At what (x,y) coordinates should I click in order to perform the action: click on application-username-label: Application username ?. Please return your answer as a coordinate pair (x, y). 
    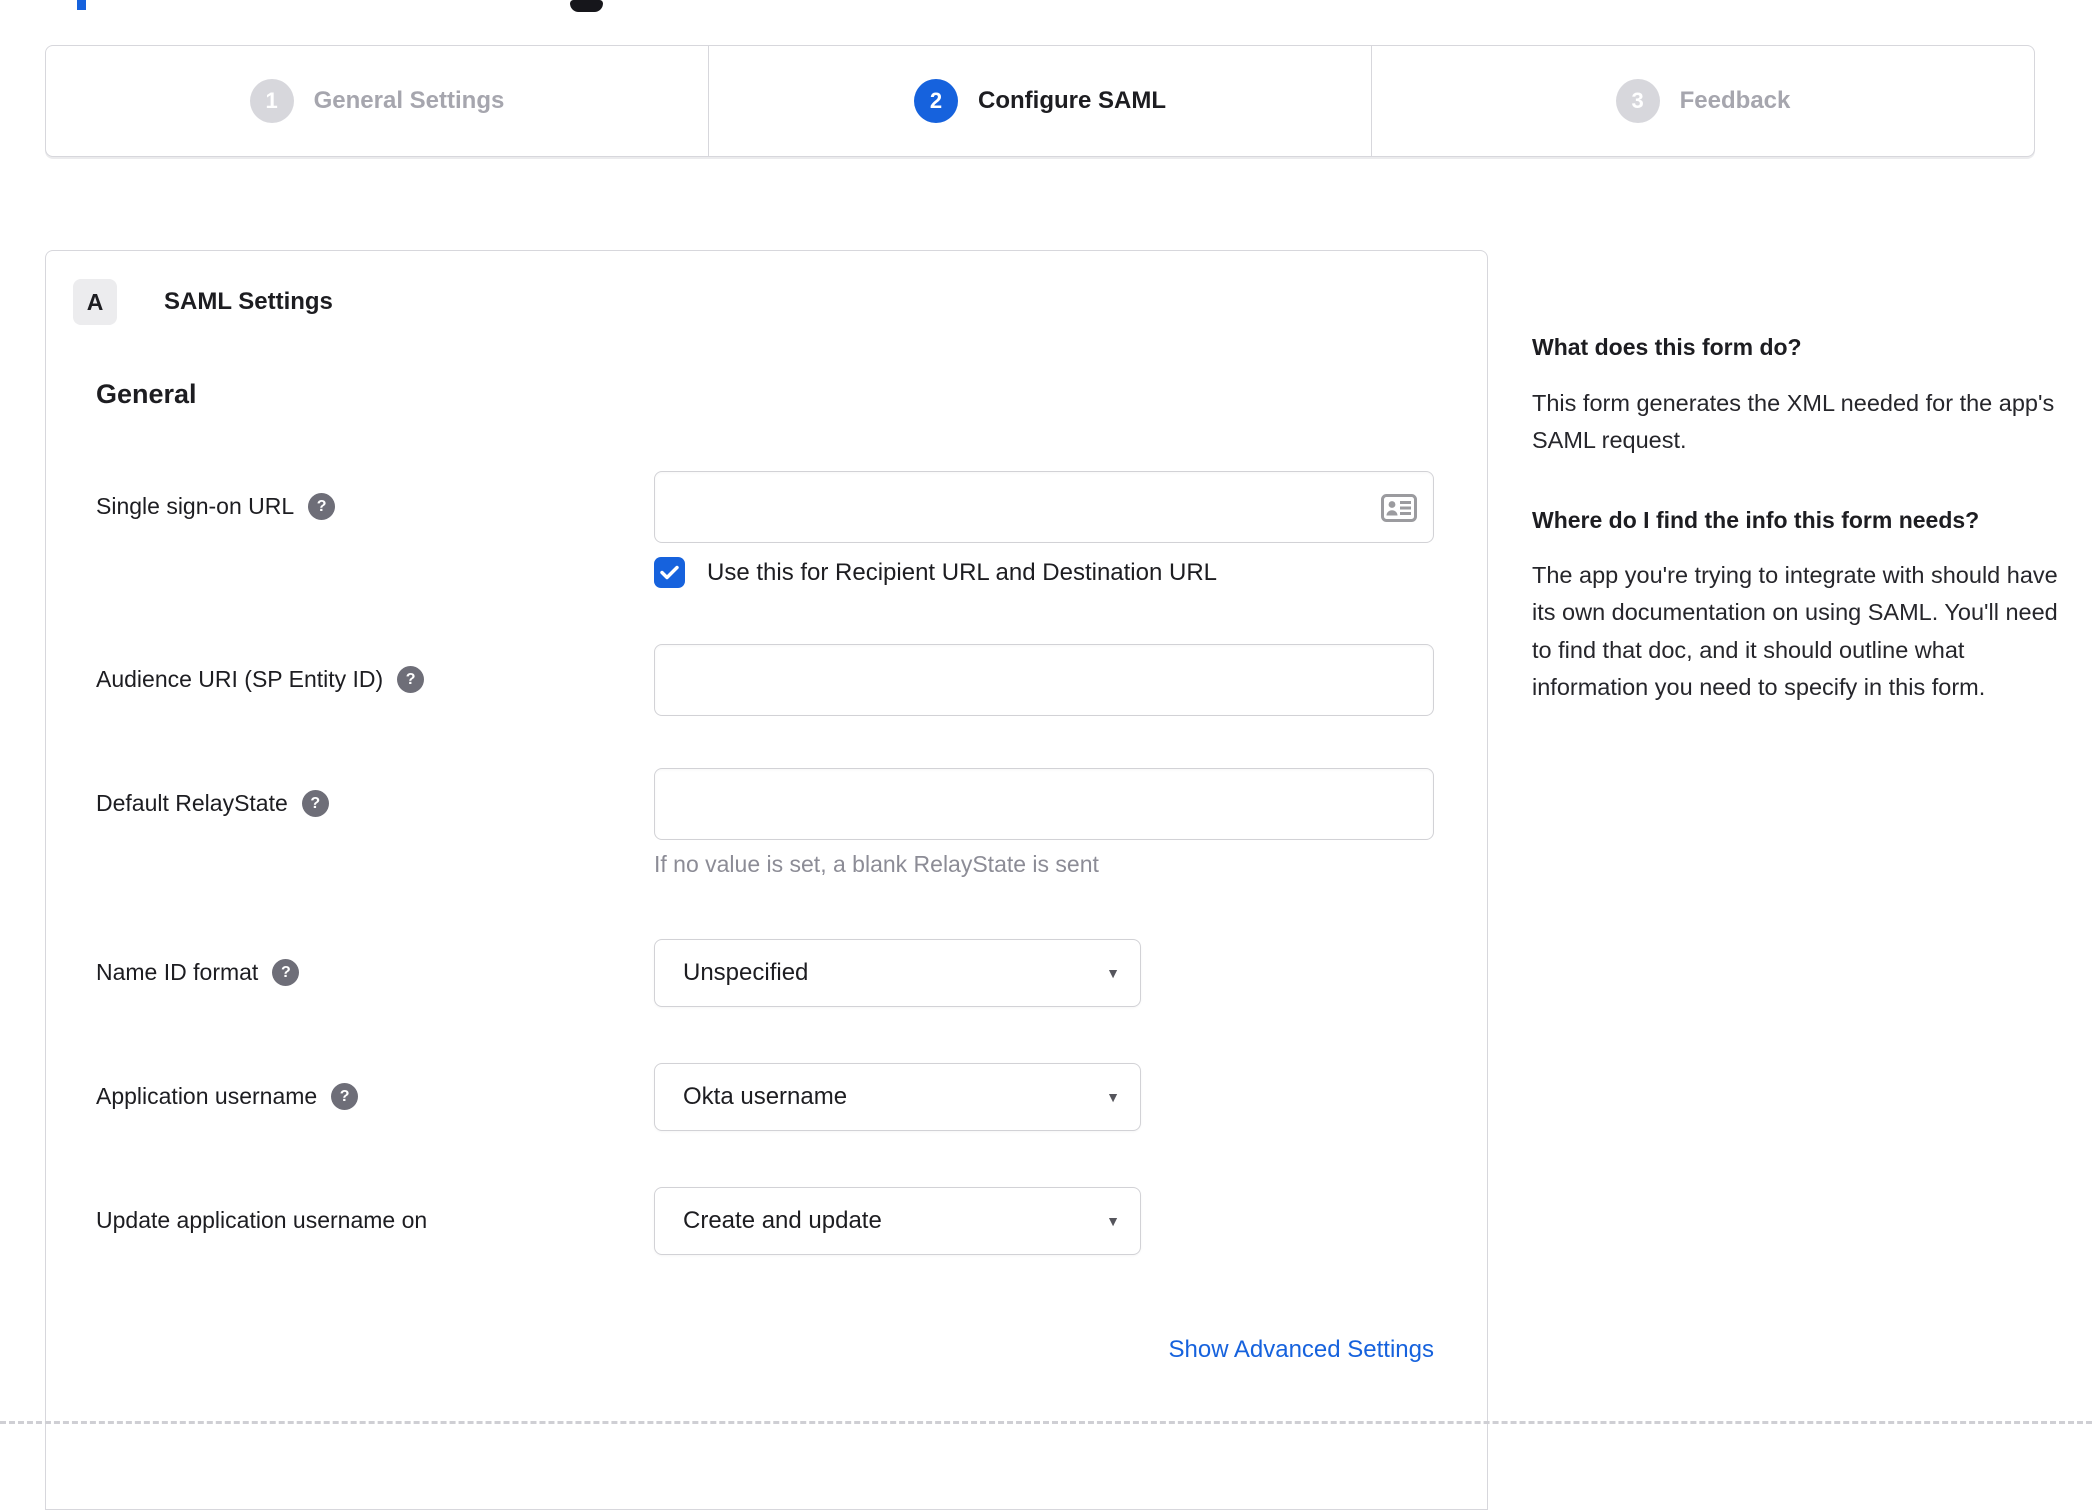
    Looking at the image, I should click on (368, 1096).